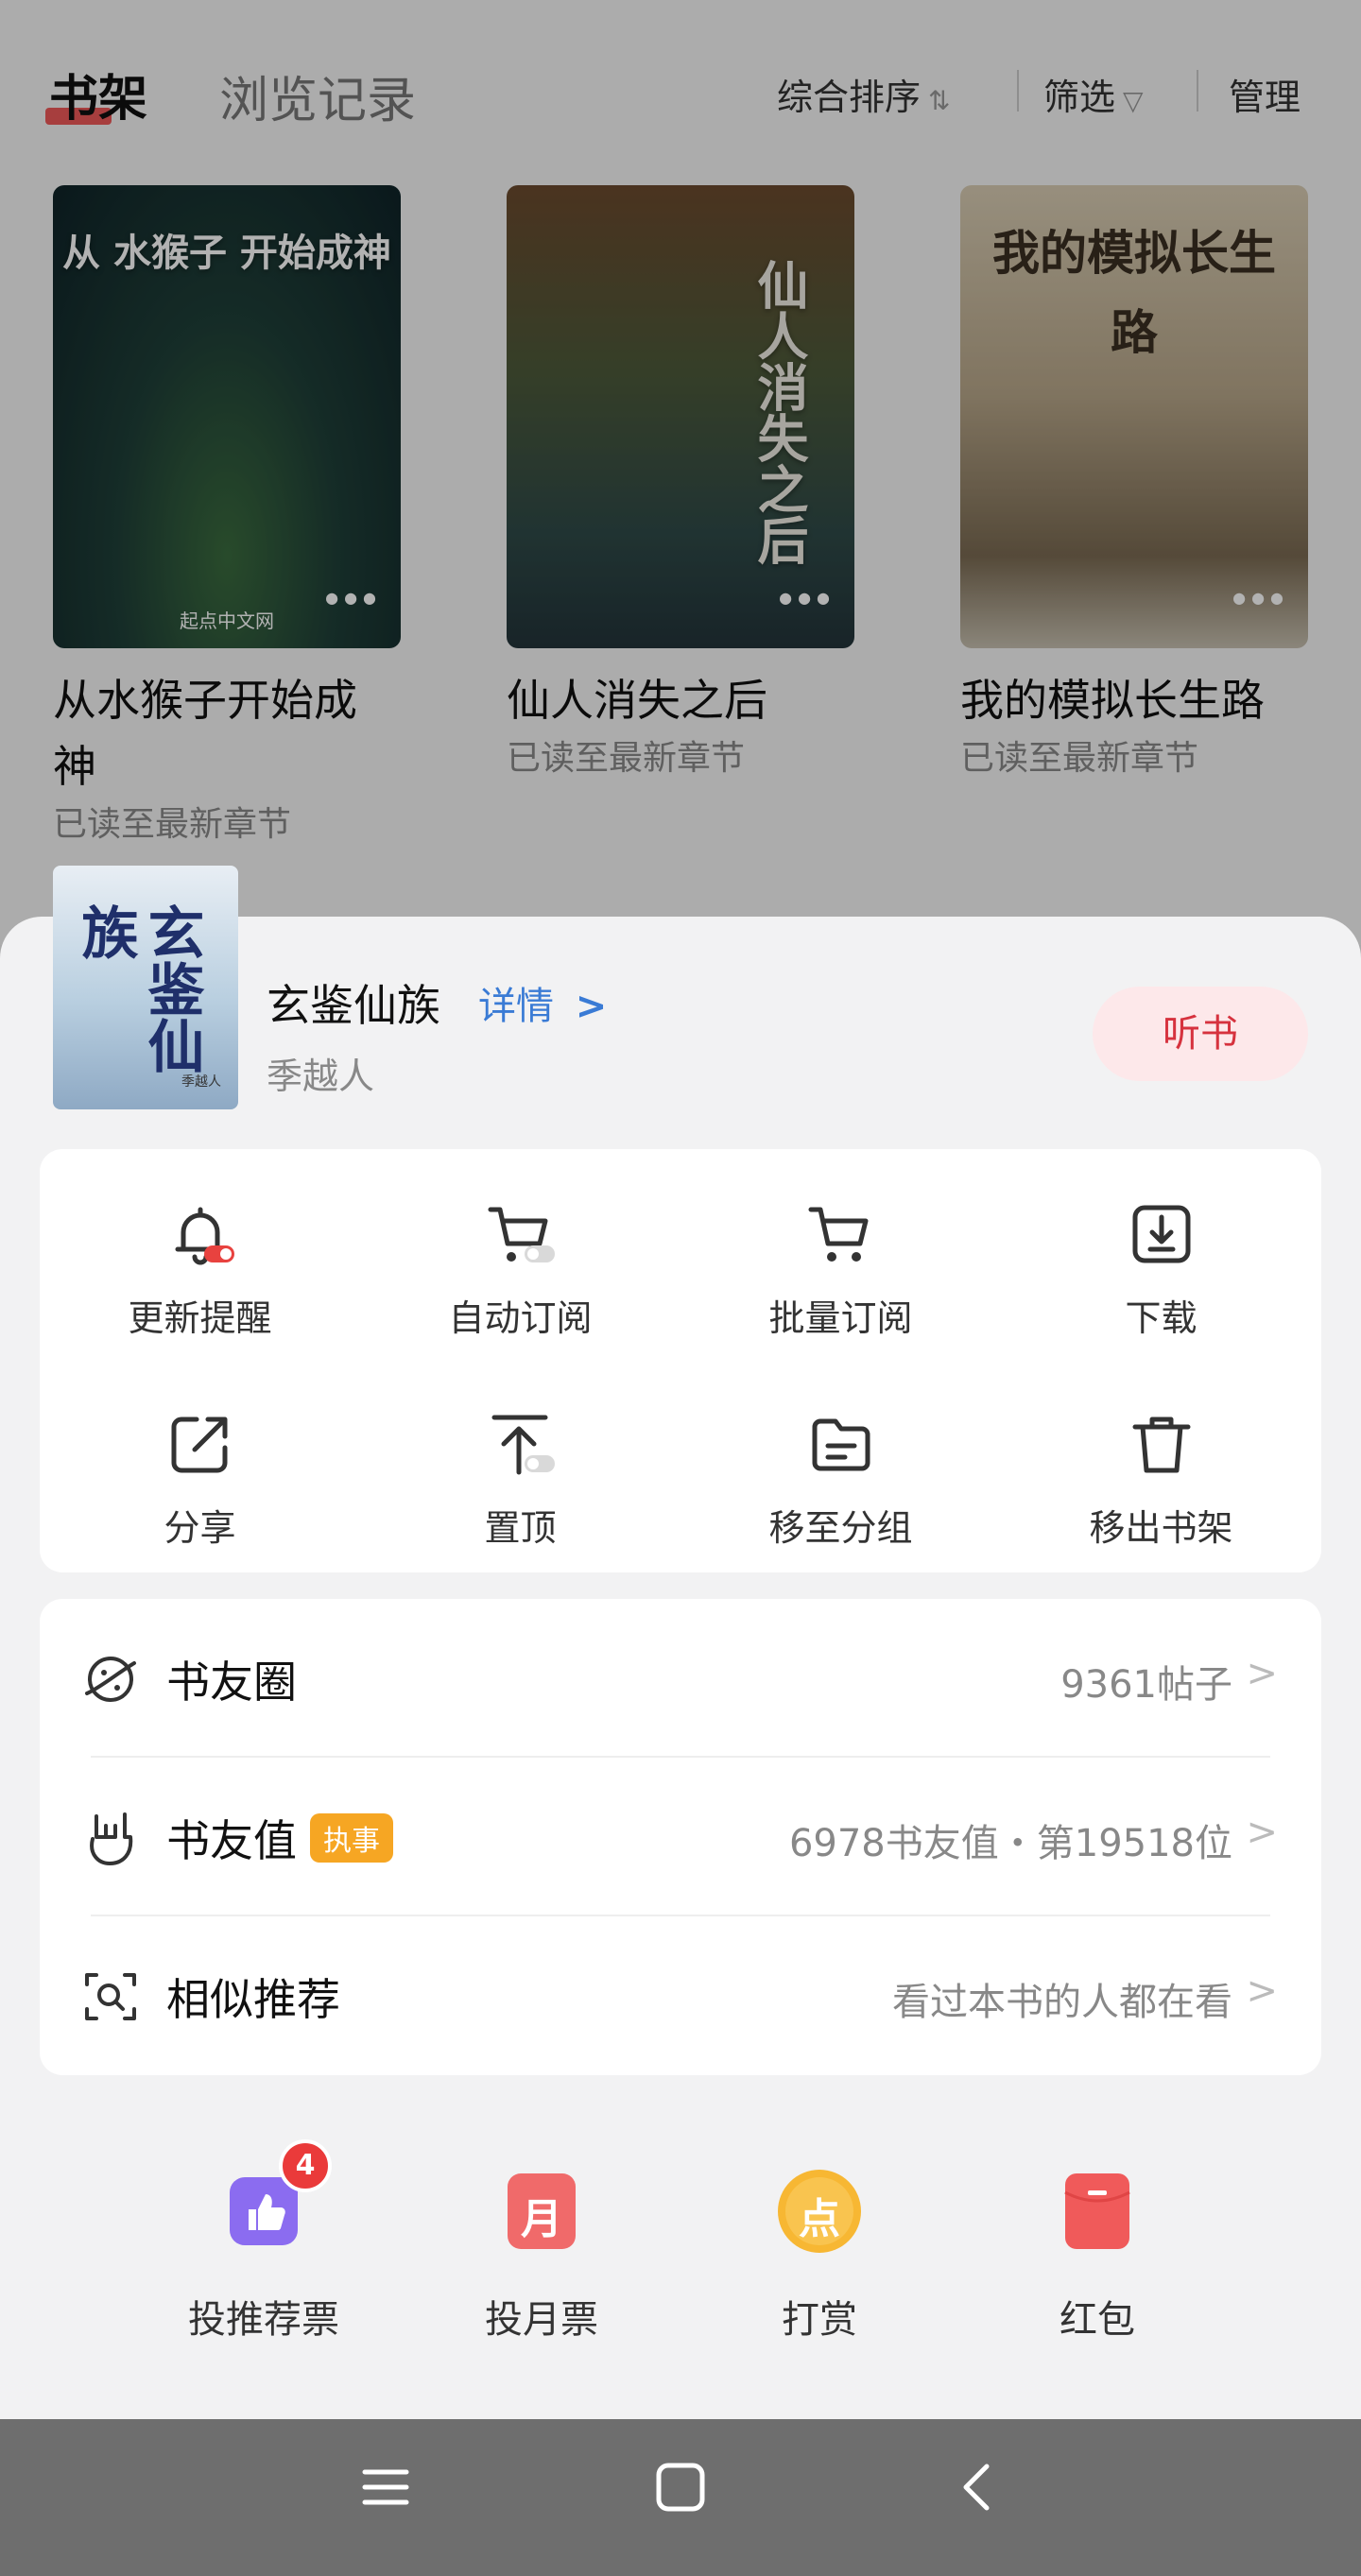  I want to click on system-nav-bar, so click(680, 2497).